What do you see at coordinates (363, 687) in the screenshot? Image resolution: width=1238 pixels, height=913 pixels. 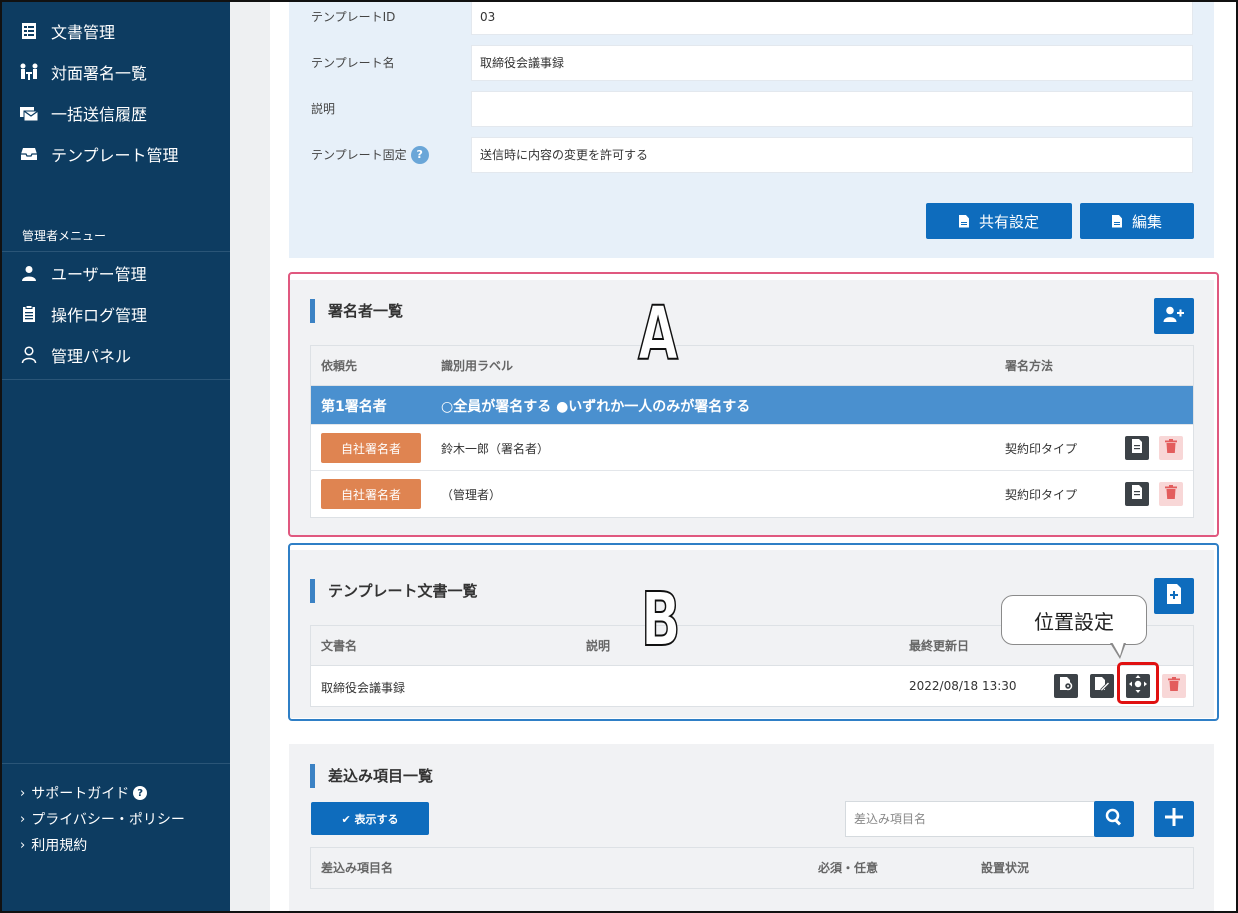 I see `document-name: 取締役会議事録` at bounding box center [363, 687].